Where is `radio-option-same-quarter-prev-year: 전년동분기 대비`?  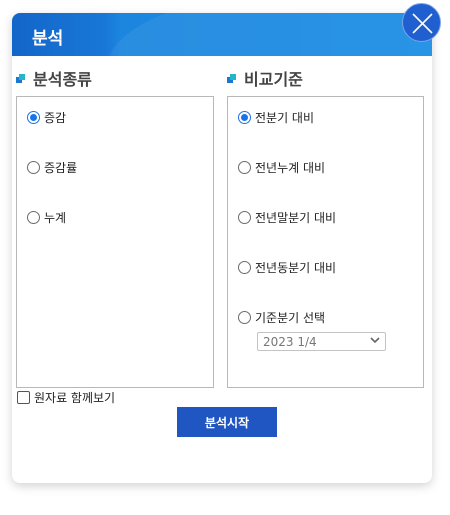 radio-option-same-quarter-prev-year: 전년동분기 대비 is located at coordinates (287, 267).